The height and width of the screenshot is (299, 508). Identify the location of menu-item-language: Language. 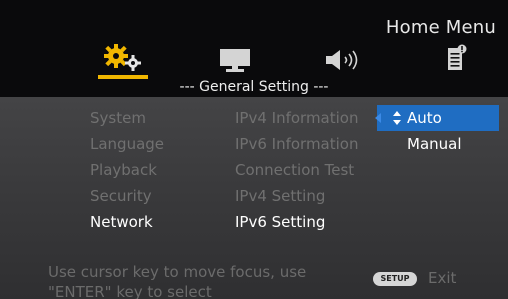
(127, 144).